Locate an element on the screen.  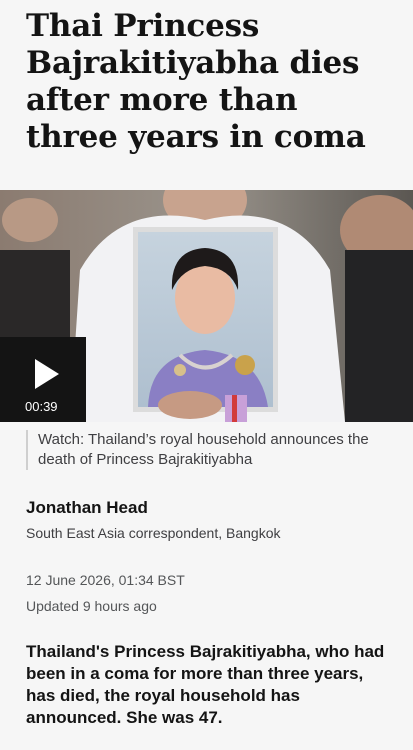
play-button: 00:39 is located at coordinates (43, 379).